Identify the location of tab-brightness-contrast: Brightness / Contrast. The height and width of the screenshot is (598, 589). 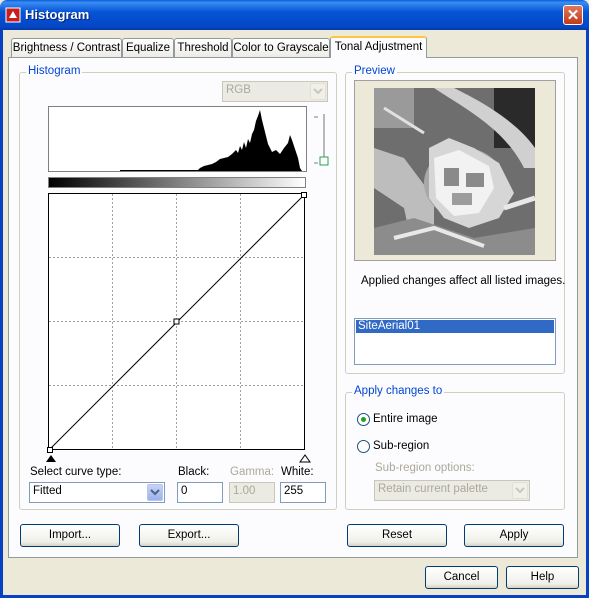
(66, 47).